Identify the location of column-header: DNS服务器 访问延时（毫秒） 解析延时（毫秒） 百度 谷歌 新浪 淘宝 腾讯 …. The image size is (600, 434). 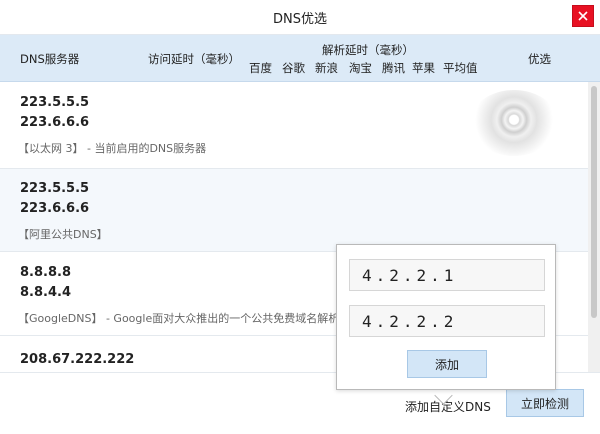
(300, 58).